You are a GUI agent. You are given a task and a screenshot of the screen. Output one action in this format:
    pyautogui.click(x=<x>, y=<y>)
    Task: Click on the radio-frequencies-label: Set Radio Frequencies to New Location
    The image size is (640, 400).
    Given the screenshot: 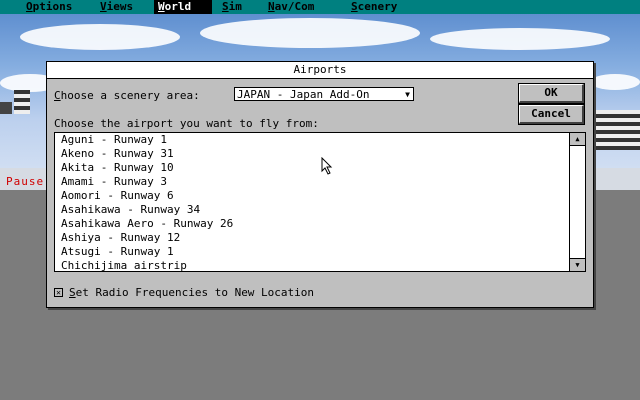 What is the action you would take?
    pyautogui.click(x=191, y=292)
    